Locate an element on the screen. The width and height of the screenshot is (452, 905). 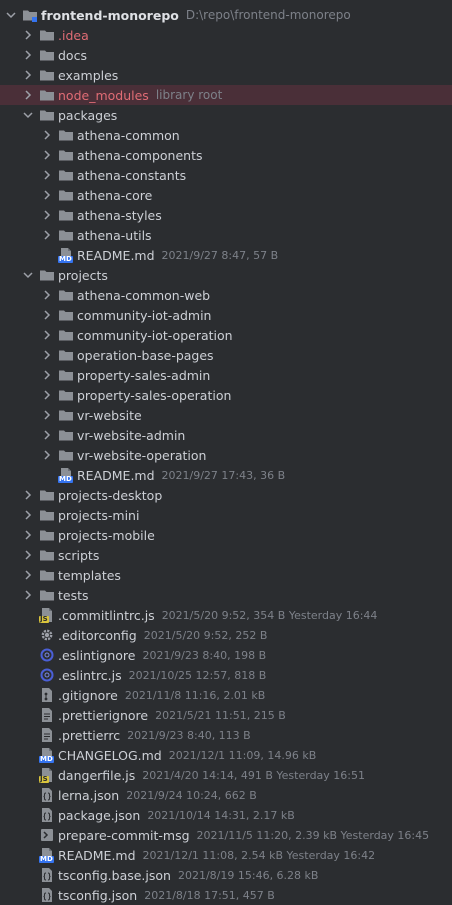
file-row-readme-md: MD README.md 2021/9/27 8:47, 57 B is located at coordinates (226, 255).